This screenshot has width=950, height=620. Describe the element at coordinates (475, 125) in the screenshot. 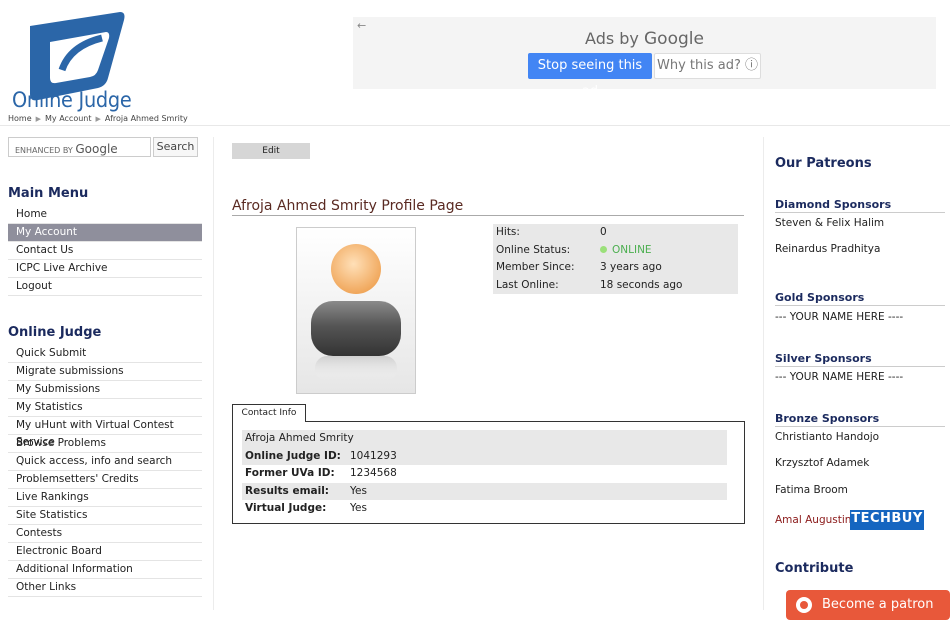

I see `header-divider` at that location.